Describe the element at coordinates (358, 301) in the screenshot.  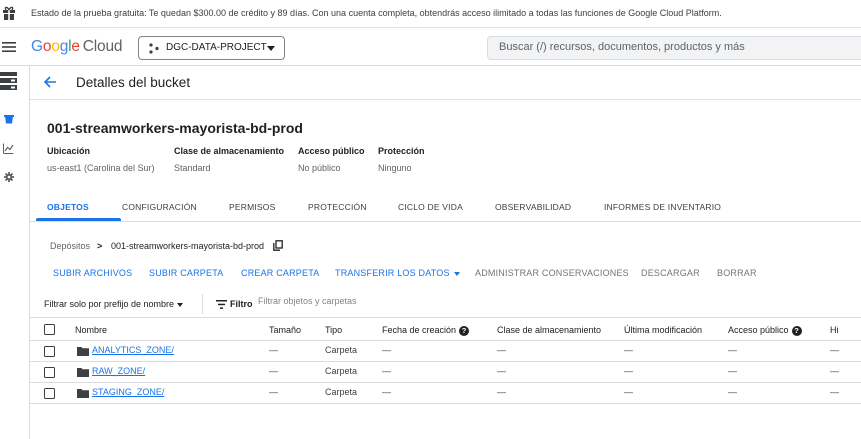
I see `filter-input` at that location.